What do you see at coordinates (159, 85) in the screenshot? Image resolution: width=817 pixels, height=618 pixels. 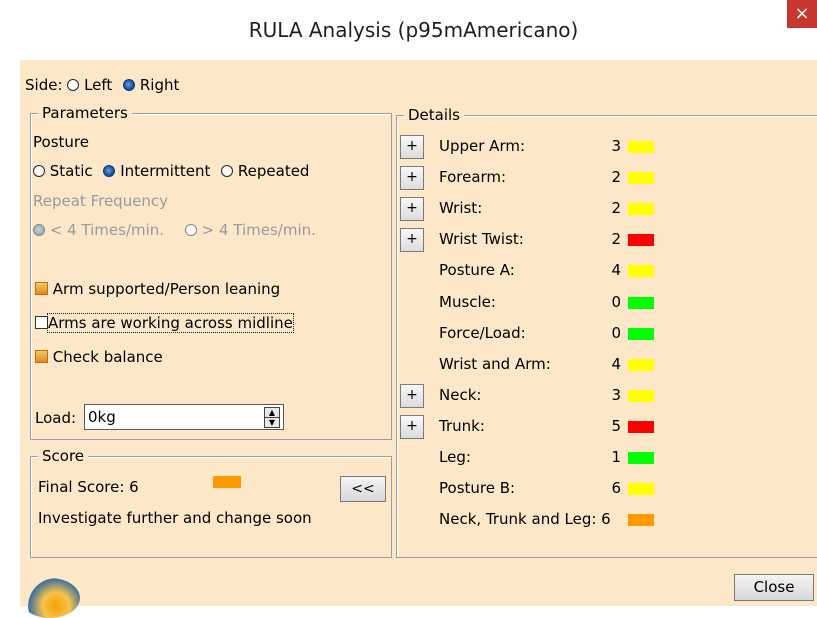 I see `side-right-label: Right` at bounding box center [159, 85].